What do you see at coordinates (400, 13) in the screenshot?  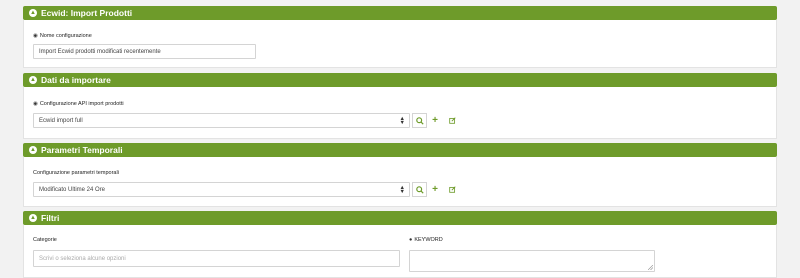 I see `section-header-import: ▲ Ecwid: Import Prodotti` at bounding box center [400, 13].